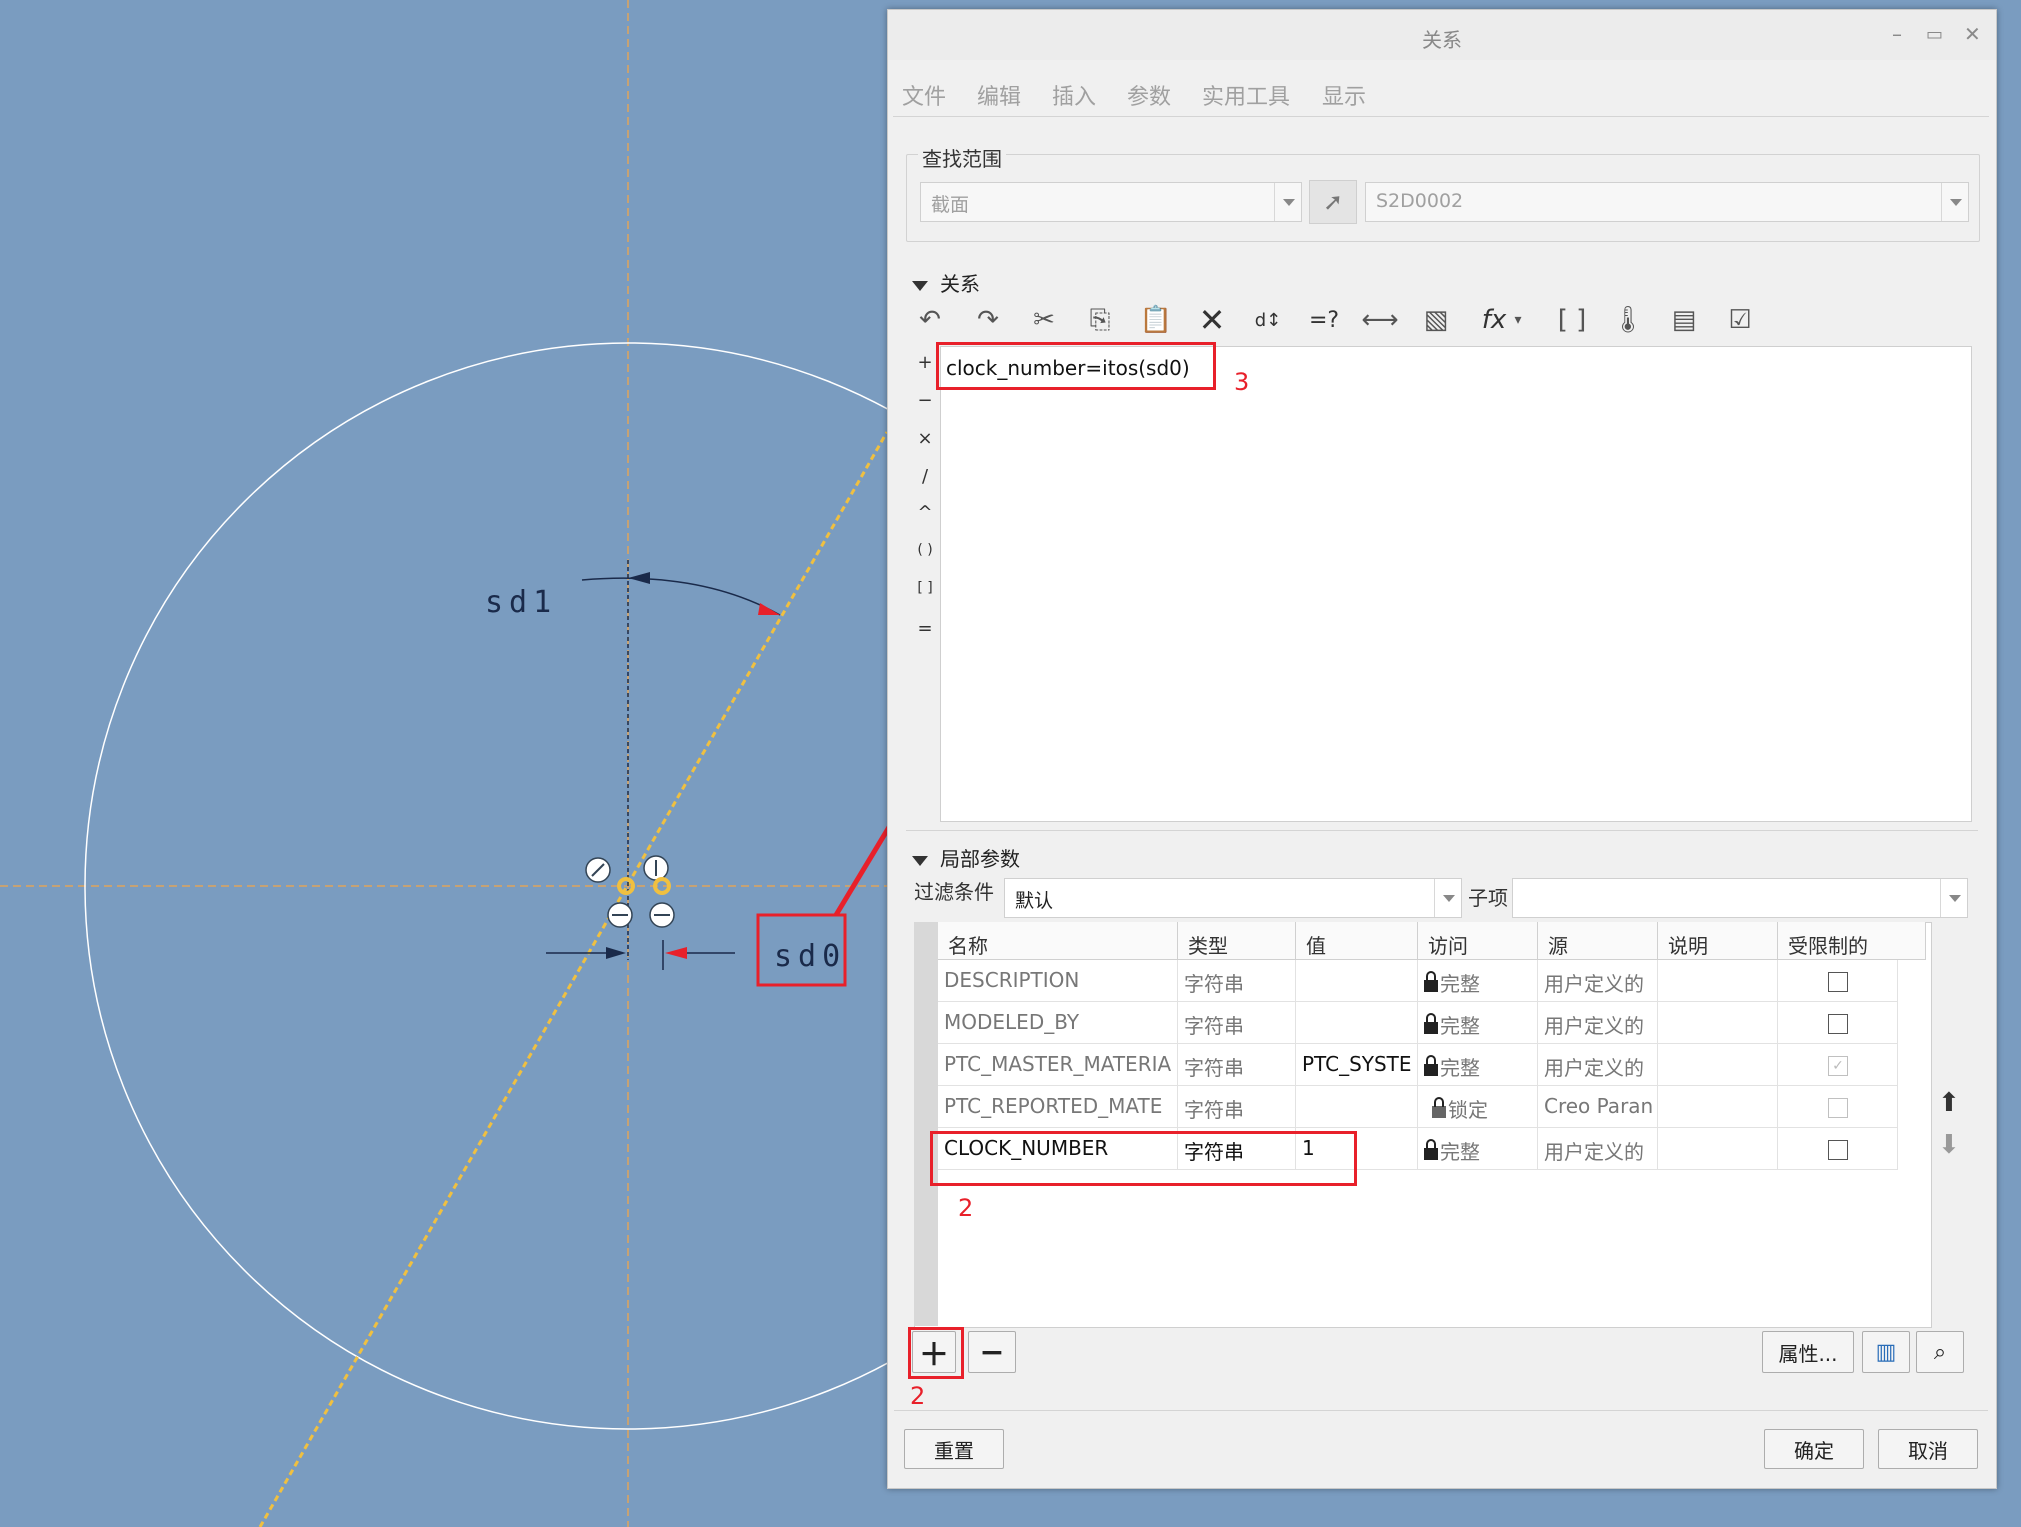 The height and width of the screenshot is (1527, 2021). I want to click on verify-icon: ☑, so click(1740, 320).